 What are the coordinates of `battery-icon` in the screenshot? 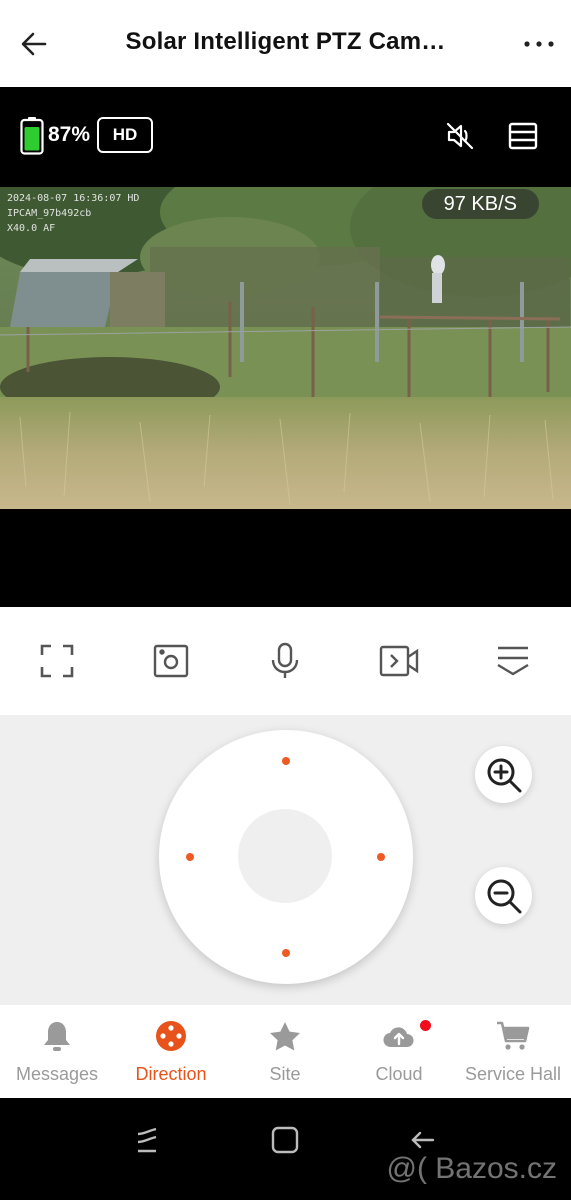 It's located at (32, 136).